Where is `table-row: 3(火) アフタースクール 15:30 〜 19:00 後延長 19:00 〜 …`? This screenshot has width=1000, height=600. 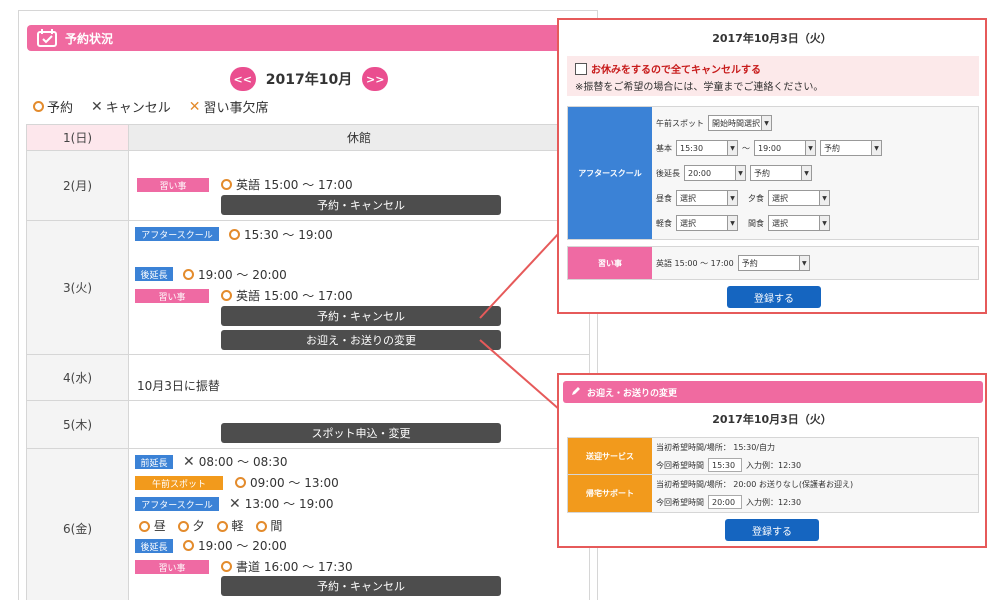 table-row: 3(火) アフタースクール 15:30 〜 19:00 後延長 19:00 〜 … is located at coordinates (308, 287).